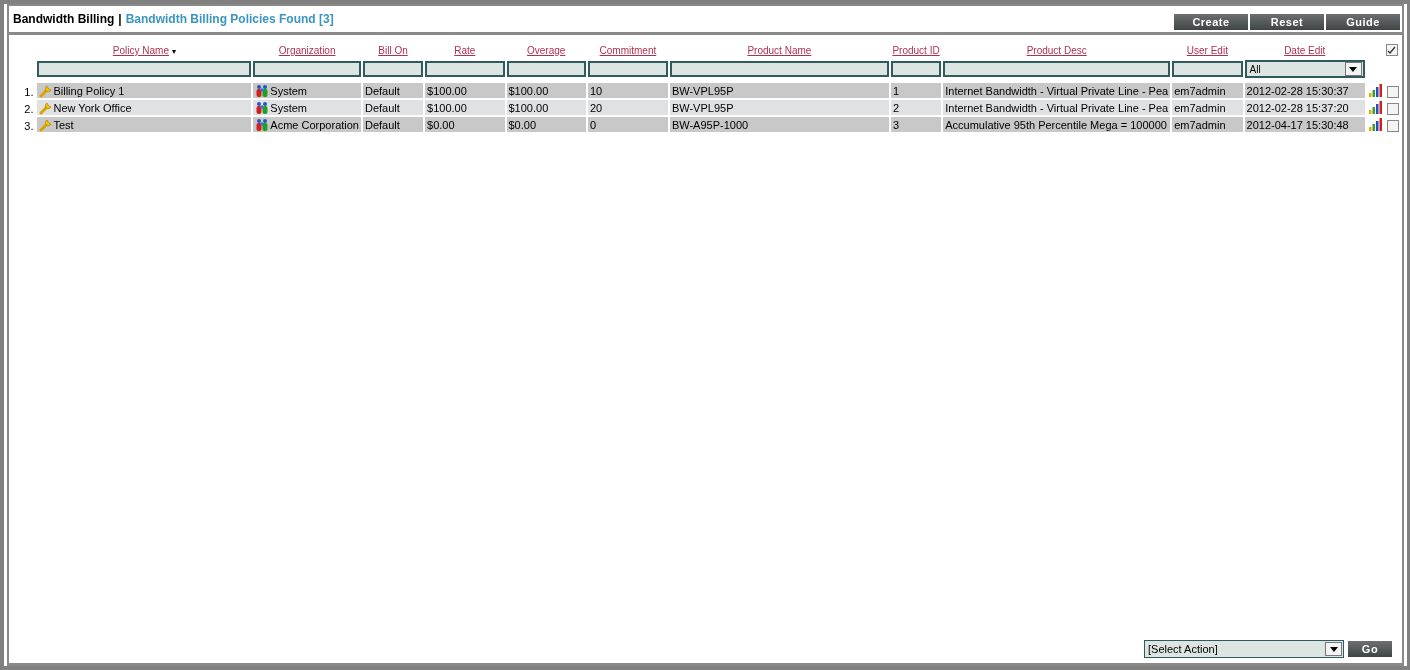 The height and width of the screenshot is (670, 1410). I want to click on column-header-link: Organization, so click(307, 50).